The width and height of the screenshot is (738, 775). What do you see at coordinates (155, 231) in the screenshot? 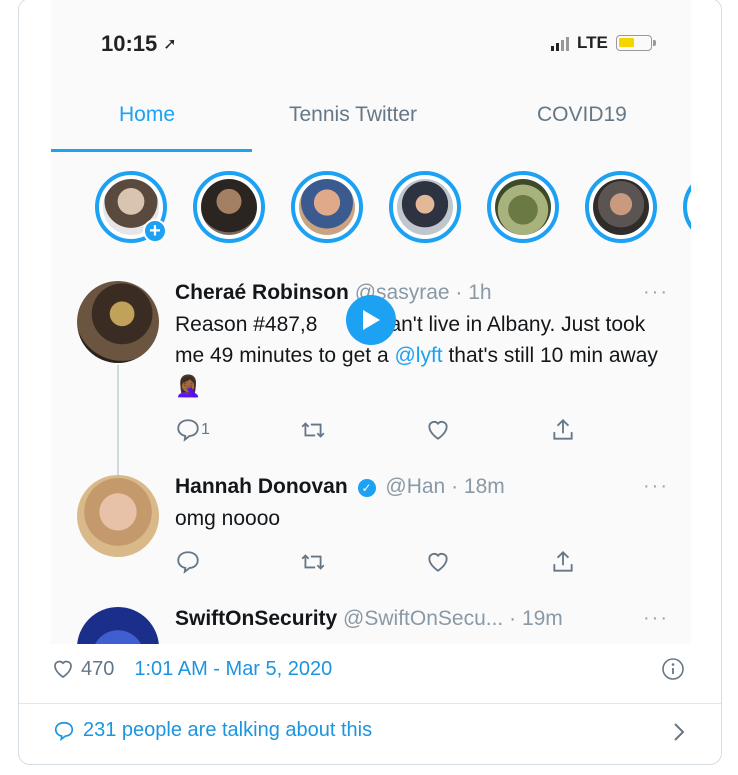
I see `add-fleet-icon: +` at bounding box center [155, 231].